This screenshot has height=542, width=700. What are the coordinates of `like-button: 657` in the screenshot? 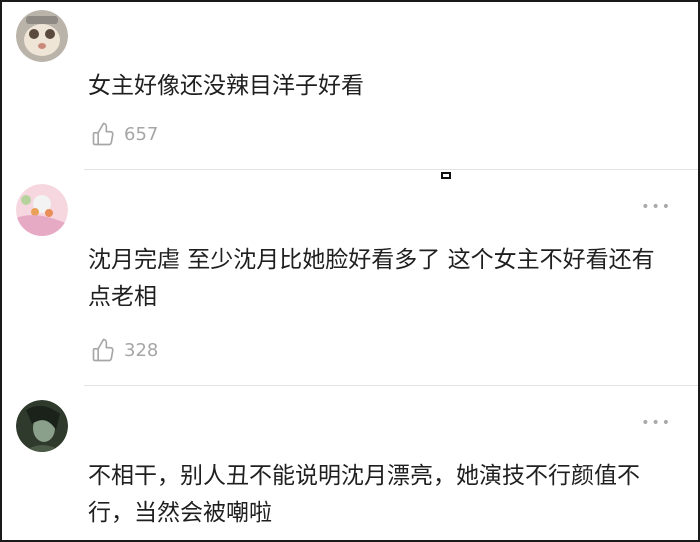 It's located at (124, 134).